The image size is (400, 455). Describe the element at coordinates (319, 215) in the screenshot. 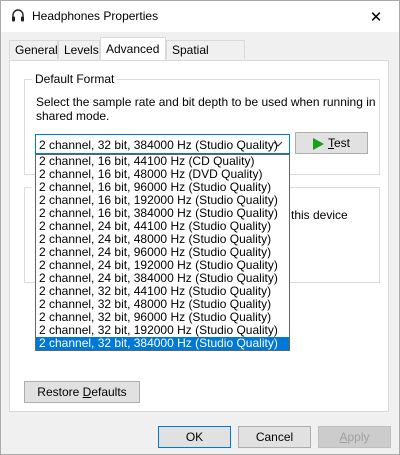

I see `exclusive-mode-text: this device` at that location.